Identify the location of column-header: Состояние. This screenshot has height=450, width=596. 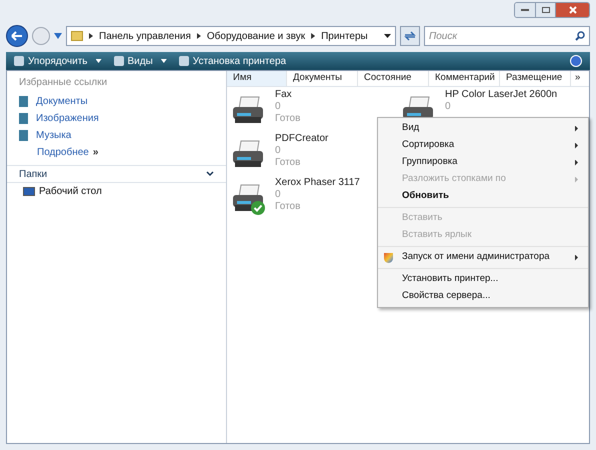
(393, 78).